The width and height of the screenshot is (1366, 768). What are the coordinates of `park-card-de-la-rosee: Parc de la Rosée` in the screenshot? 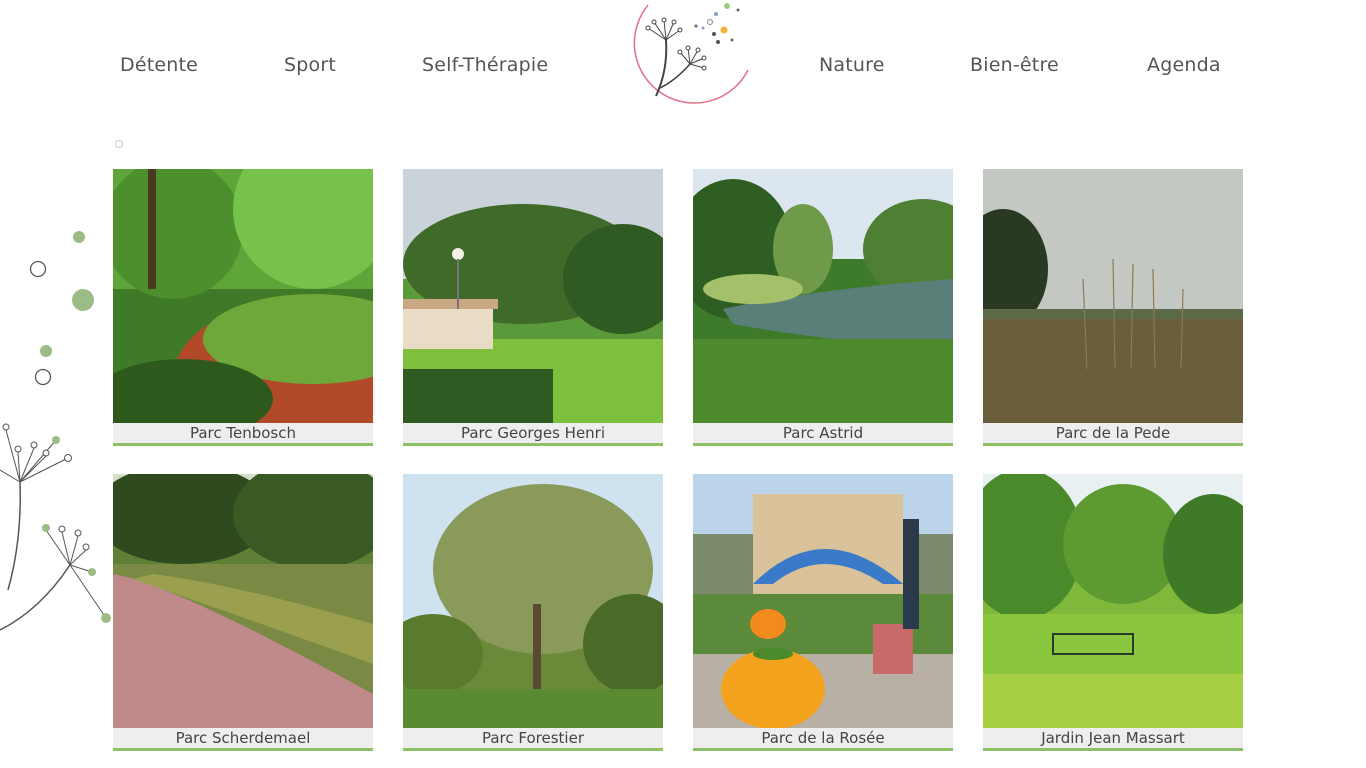 It's located at (823, 613).